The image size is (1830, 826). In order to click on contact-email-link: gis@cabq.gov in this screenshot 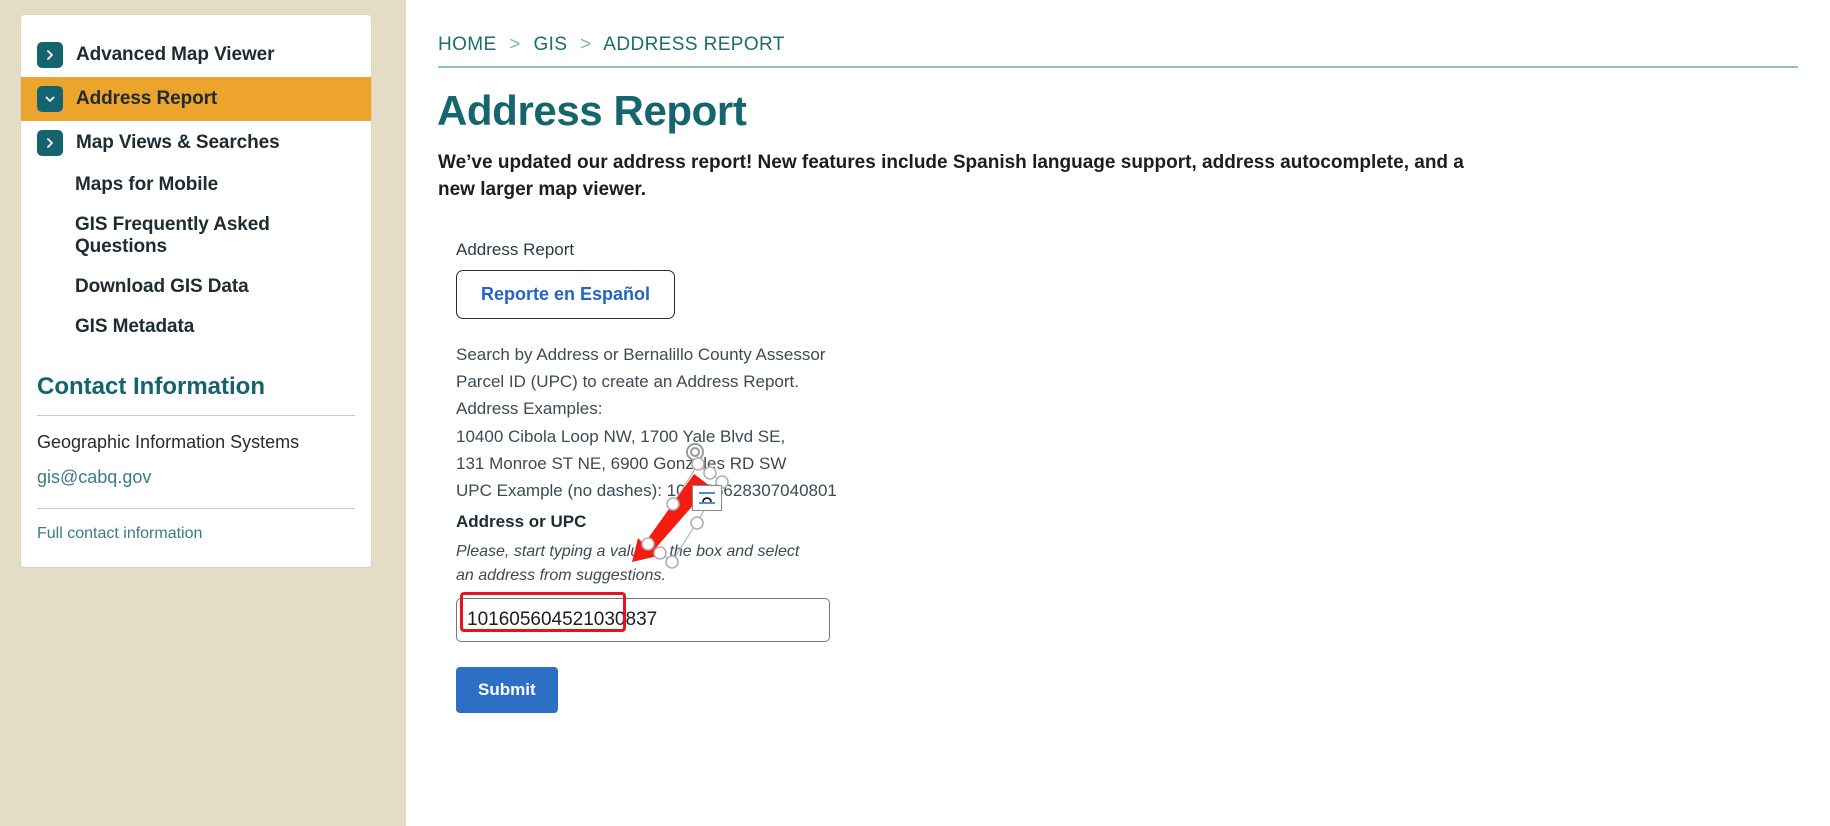, I will do `click(196, 470)`.